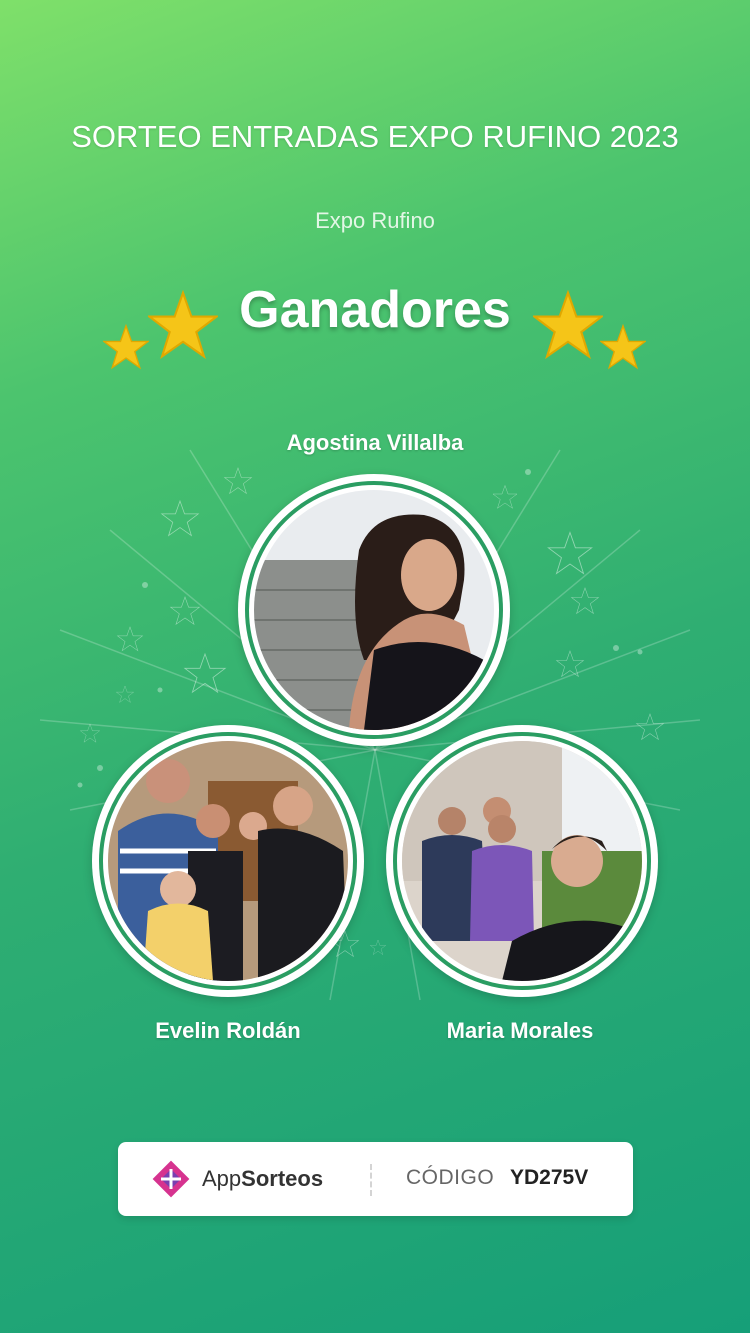 The image size is (750, 1333). What do you see at coordinates (171, 1179) in the screenshot?
I see `appsorteos-logo-icon` at bounding box center [171, 1179].